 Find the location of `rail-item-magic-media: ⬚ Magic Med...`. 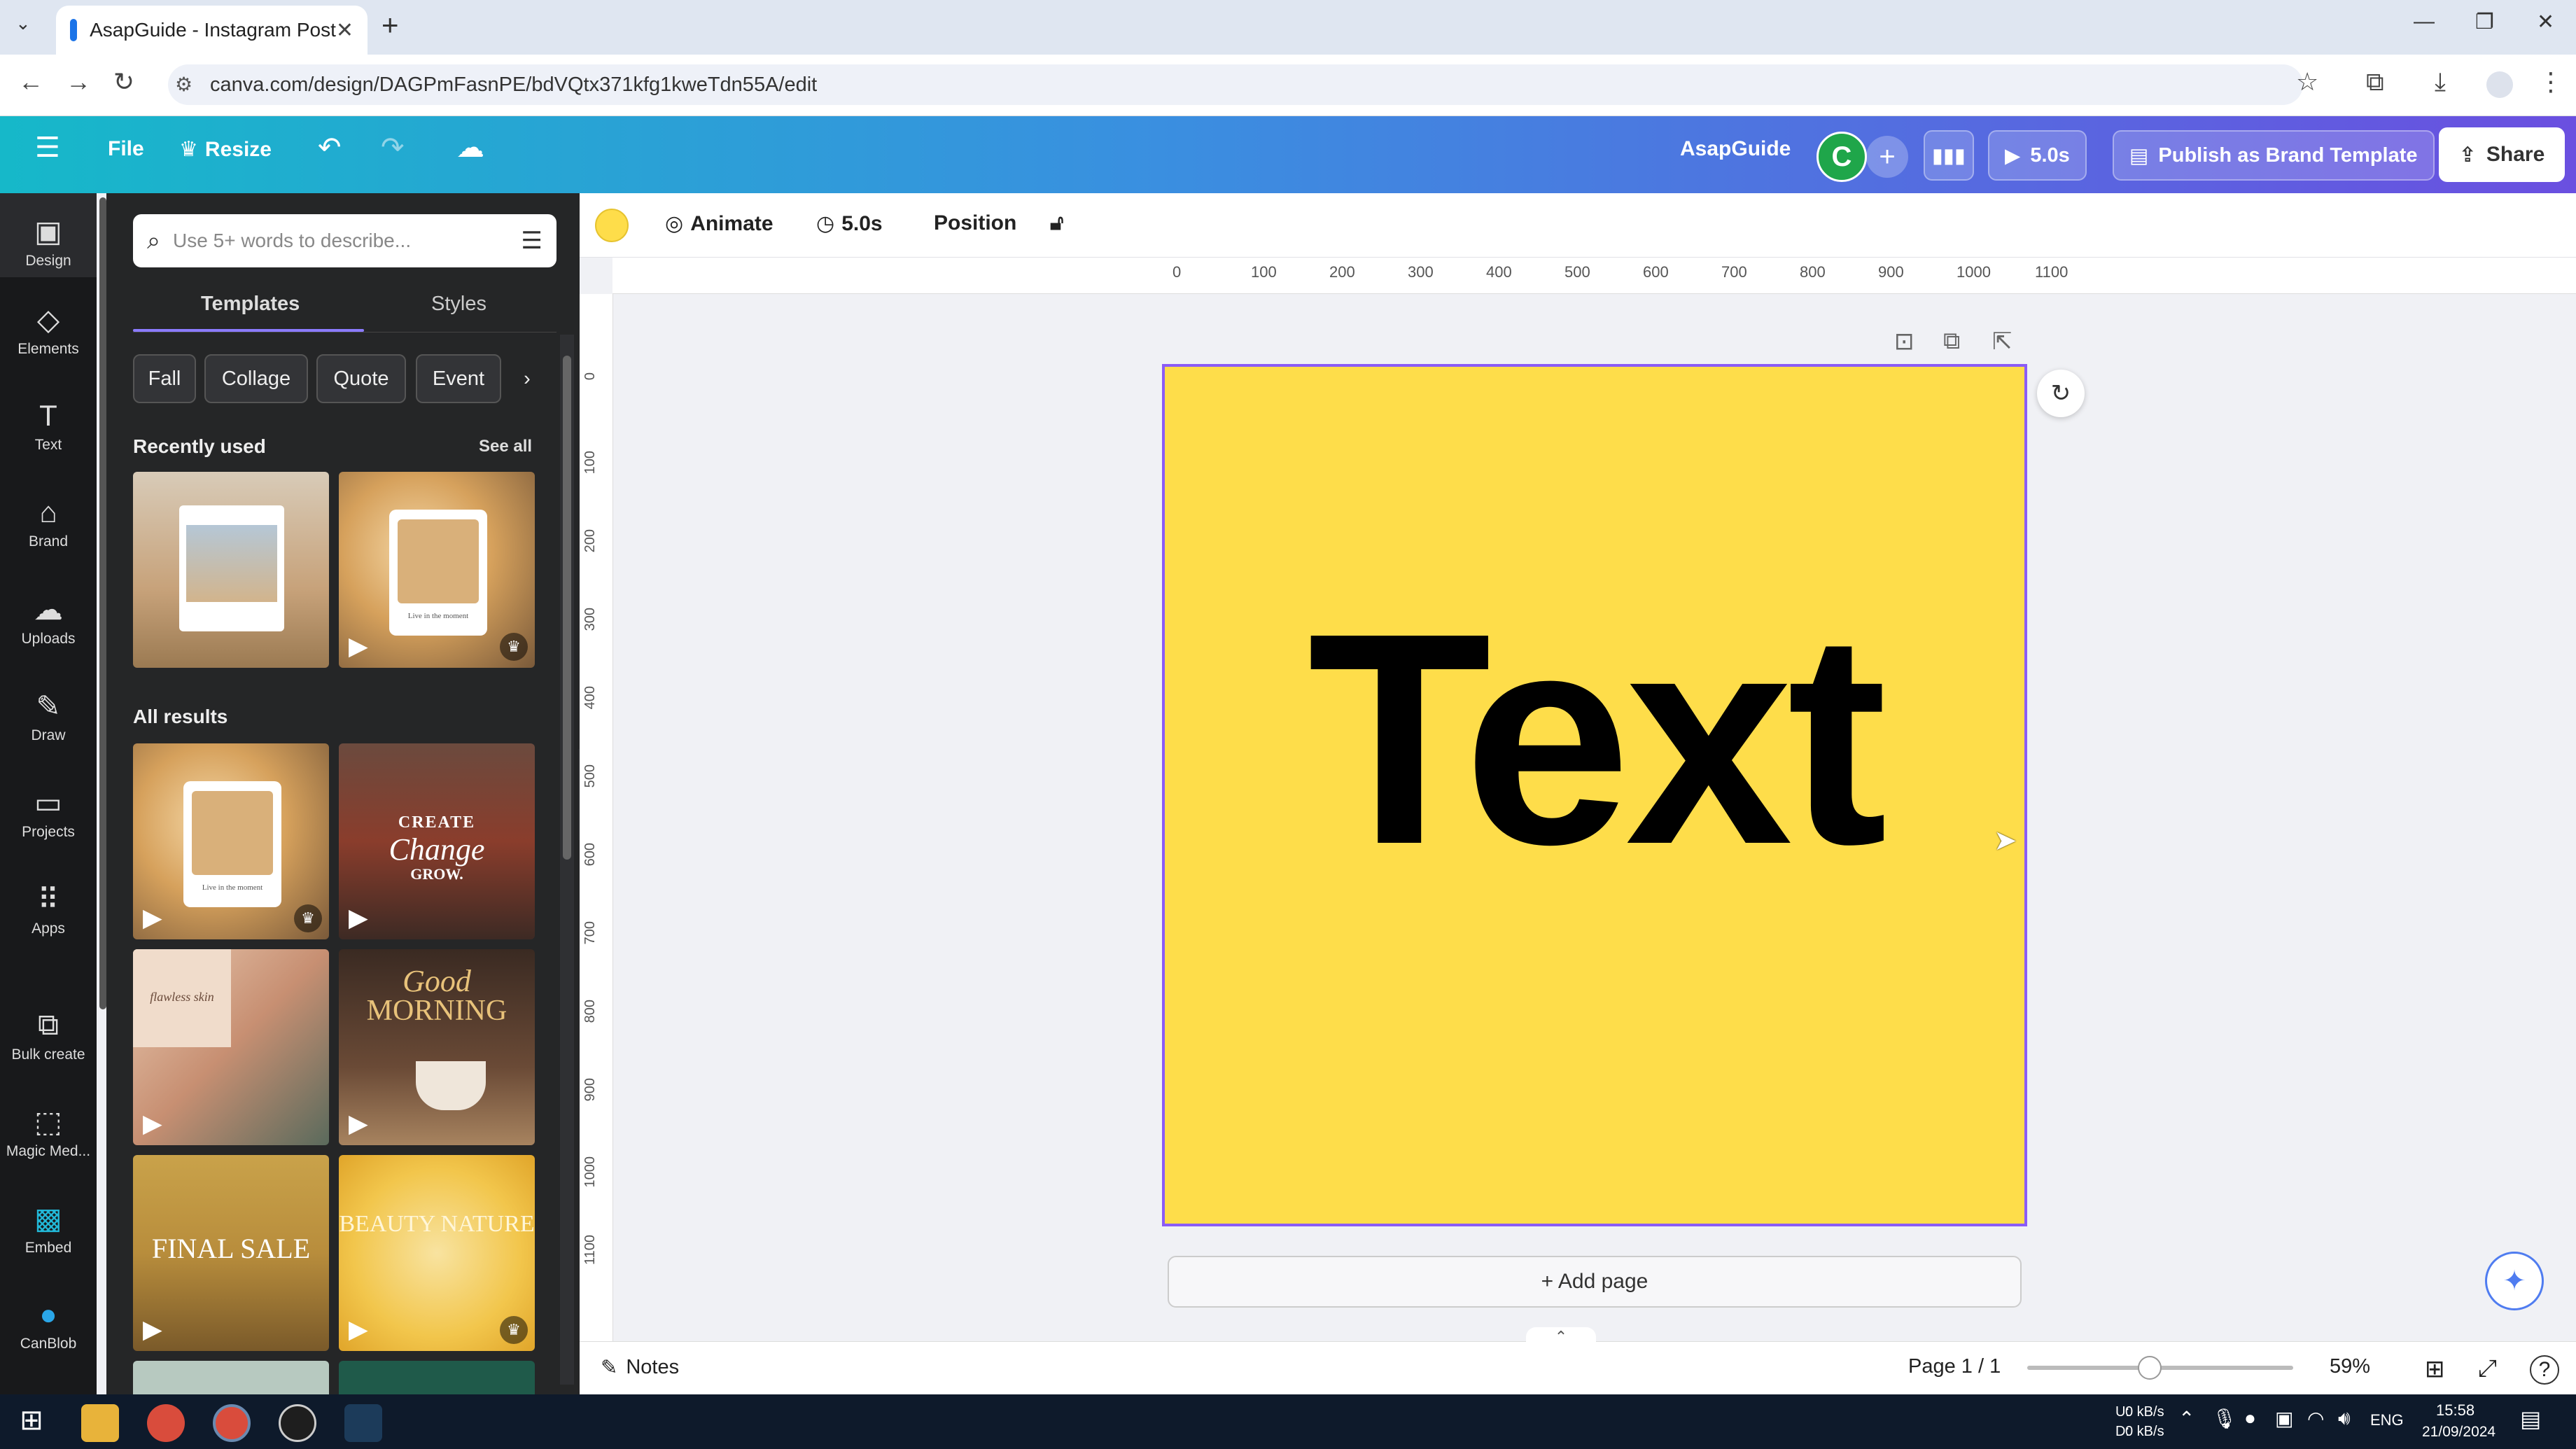

rail-item-magic-media: ⬚ Magic Med... is located at coordinates (48, 1132).